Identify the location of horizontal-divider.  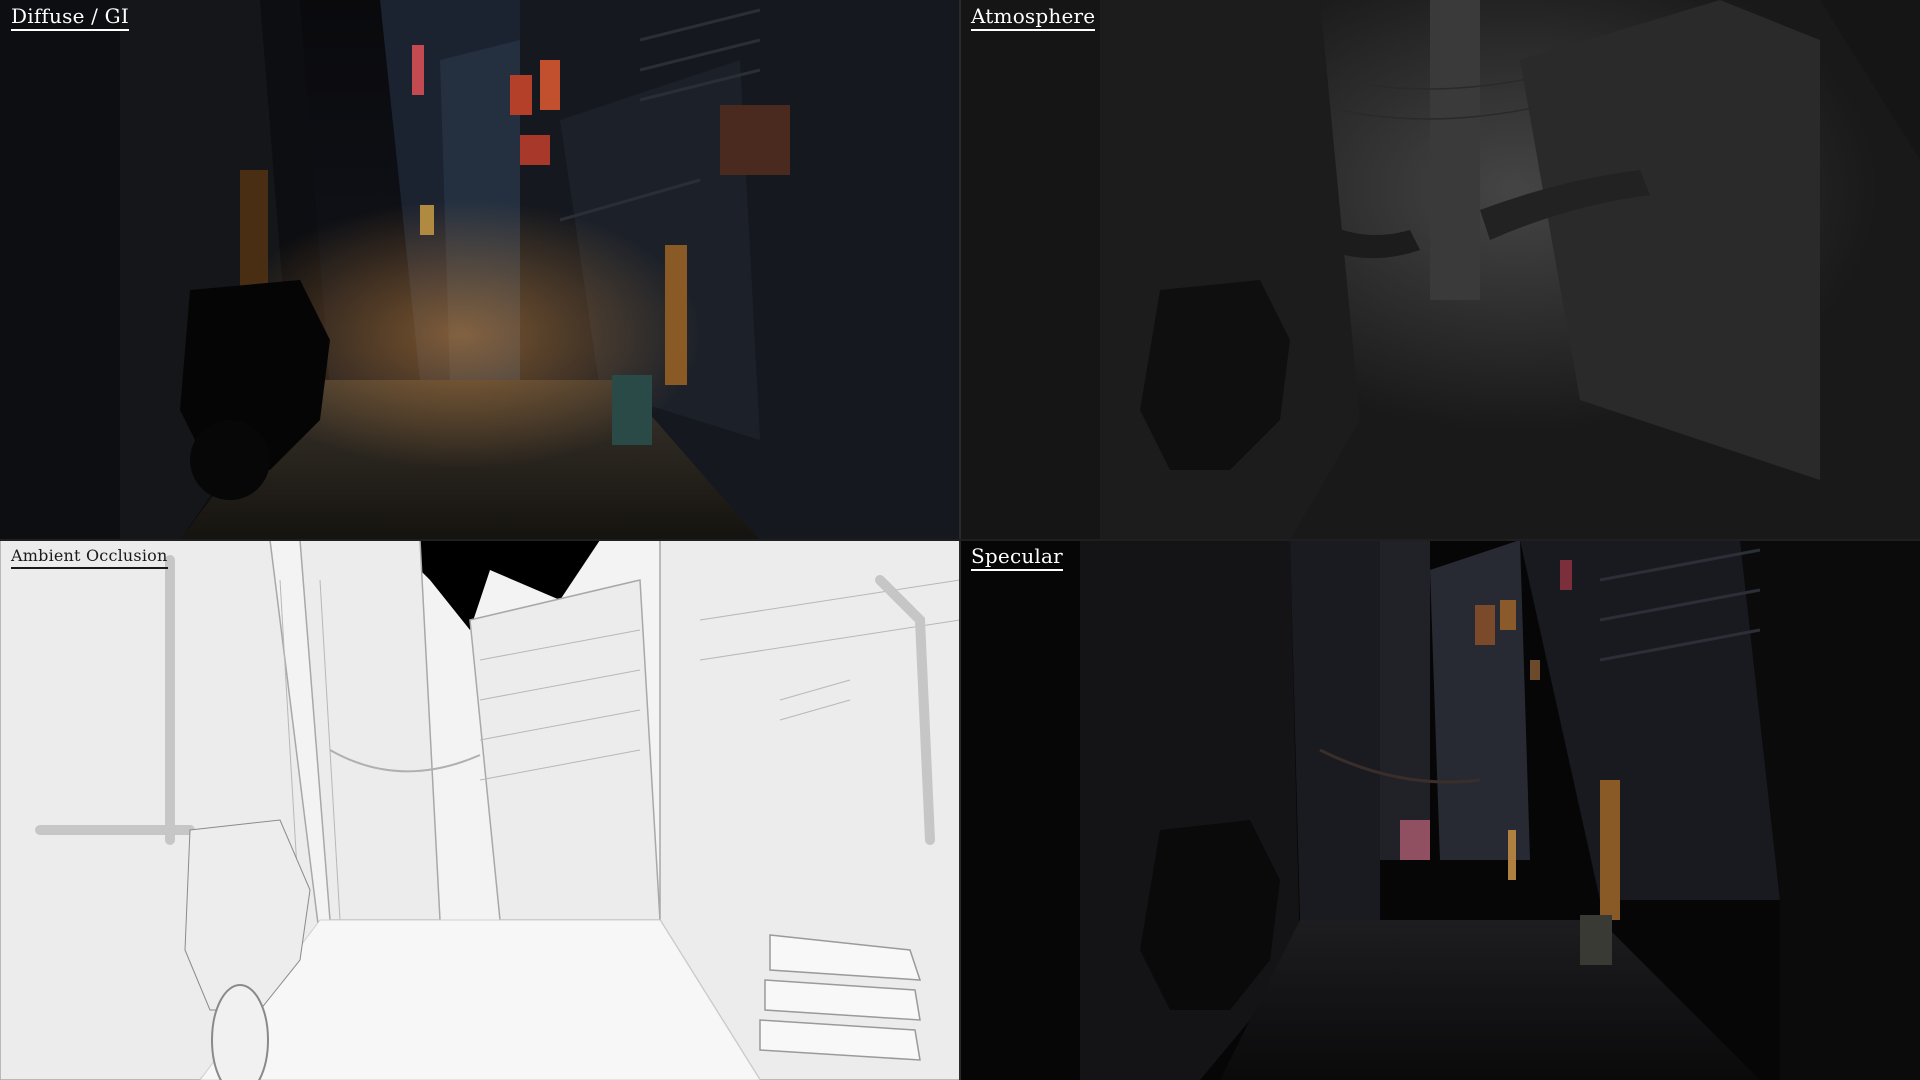
(960, 540).